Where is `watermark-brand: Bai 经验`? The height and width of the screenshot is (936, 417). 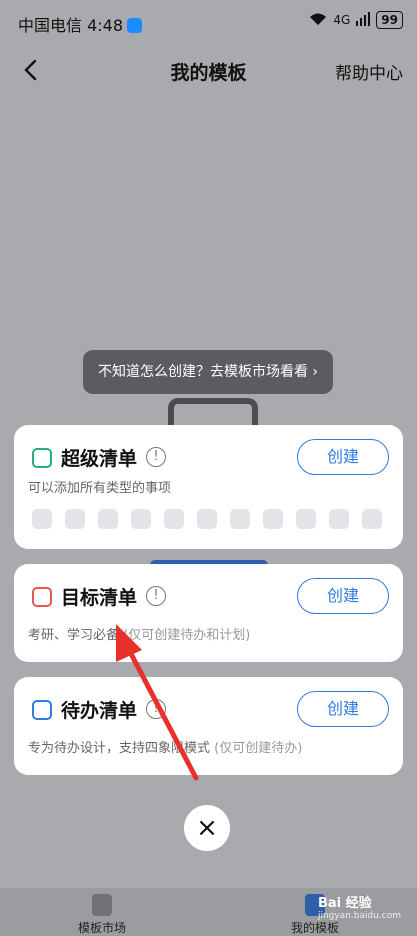 watermark-brand: Bai 经验 is located at coordinates (344, 903).